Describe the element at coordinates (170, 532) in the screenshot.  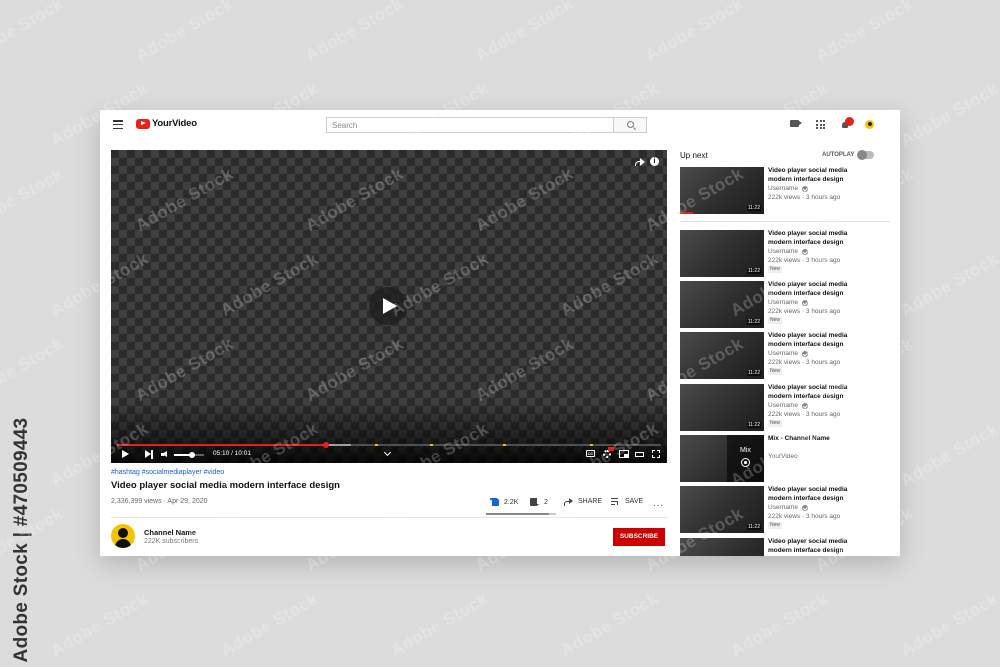
I see `channel-name: Channel Name` at that location.